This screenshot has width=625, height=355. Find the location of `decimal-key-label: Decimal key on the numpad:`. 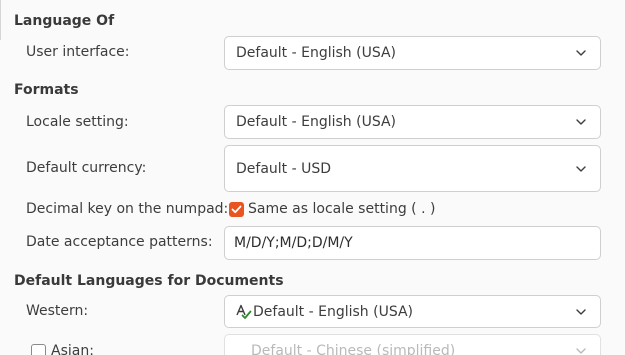

decimal-key-label: Decimal key on the numpad: is located at coordinates (127, 209).